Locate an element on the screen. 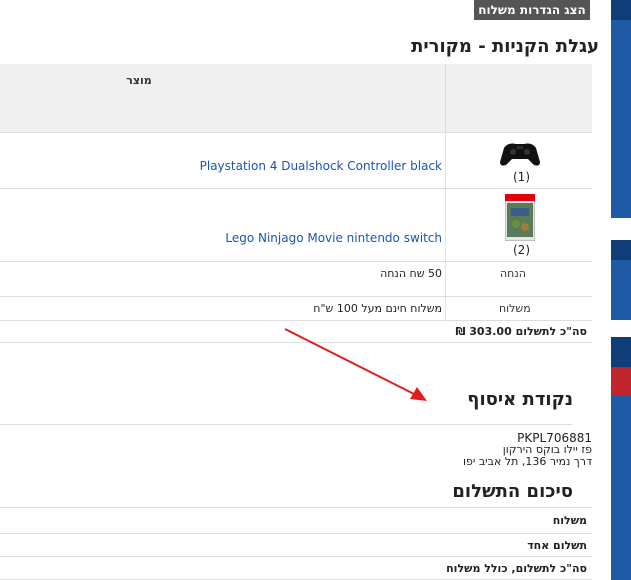  cart-title: עגלת הקניות - מקורית is located at coordinates (505, 46).